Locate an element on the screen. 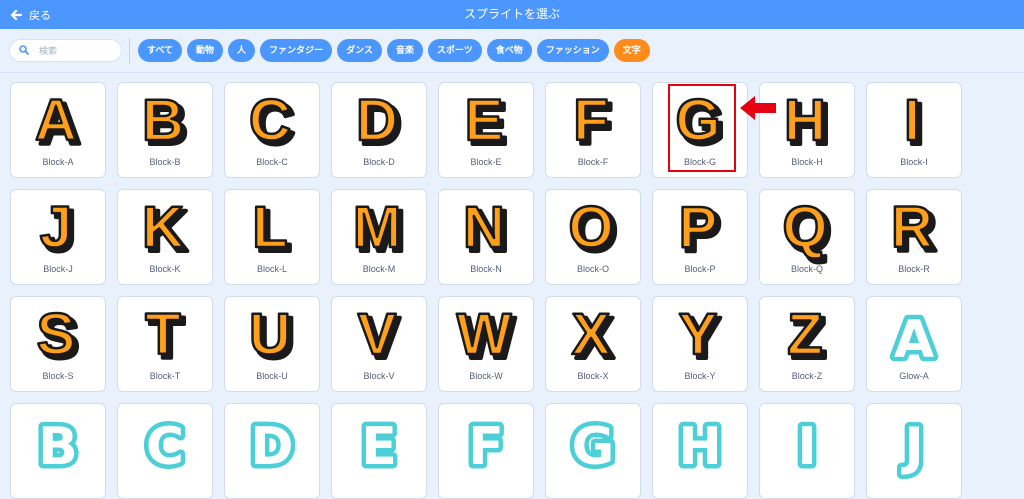 The width and height of the screenshot is (1024, 499). sprite-tile: W W Block-W is located at coordinates (486, 344).